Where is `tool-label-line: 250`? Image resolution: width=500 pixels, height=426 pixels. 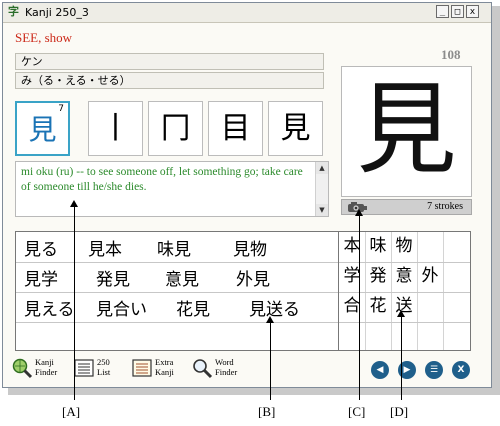 tool-label-line: 250 is located at coordinates (103, 362).